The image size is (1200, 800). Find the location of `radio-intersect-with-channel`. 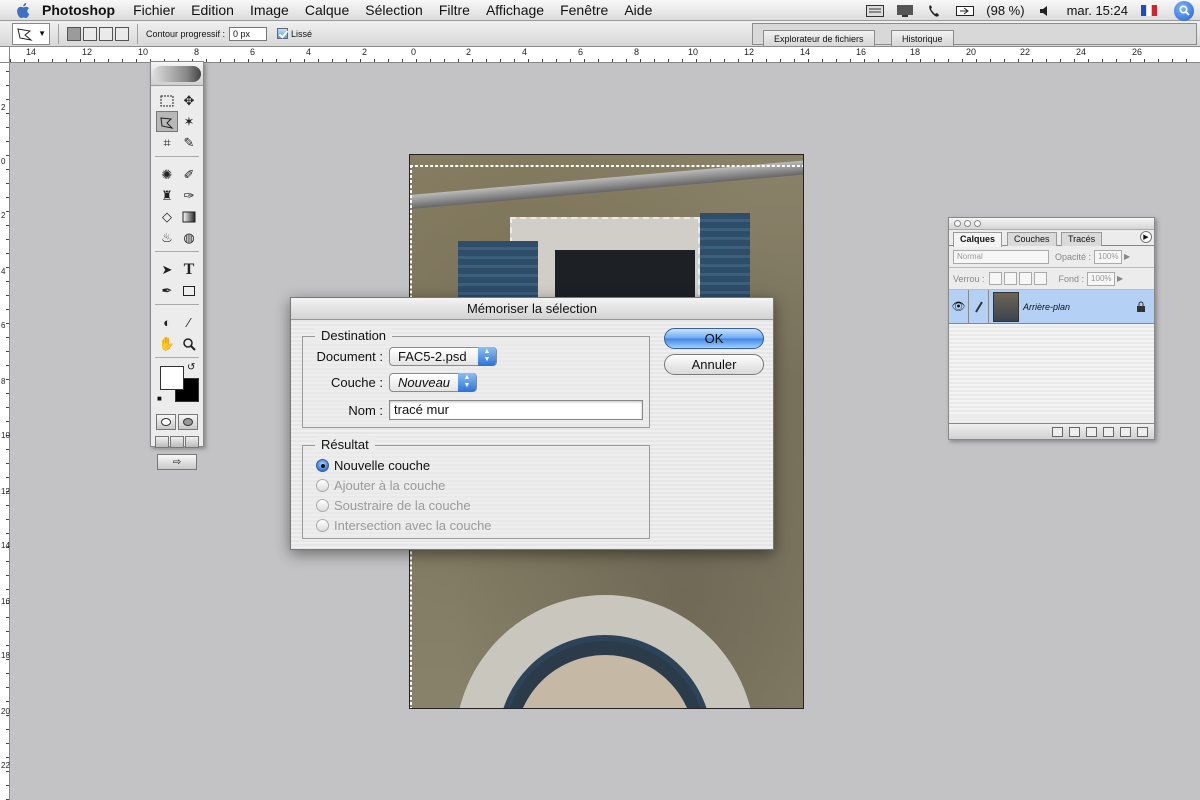

radio-intersect-with-channel is located at coordinates (322, 525).